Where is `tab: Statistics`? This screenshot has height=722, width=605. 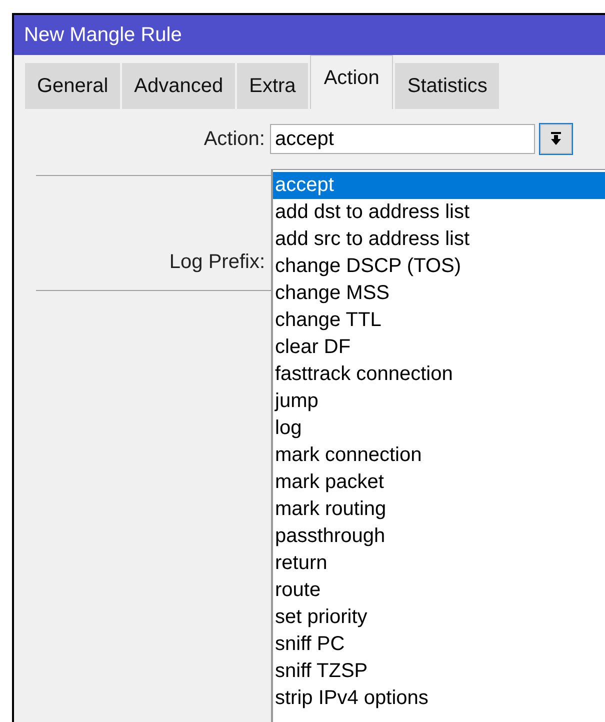 tab: Statistics is located at coordinates (448, 86).